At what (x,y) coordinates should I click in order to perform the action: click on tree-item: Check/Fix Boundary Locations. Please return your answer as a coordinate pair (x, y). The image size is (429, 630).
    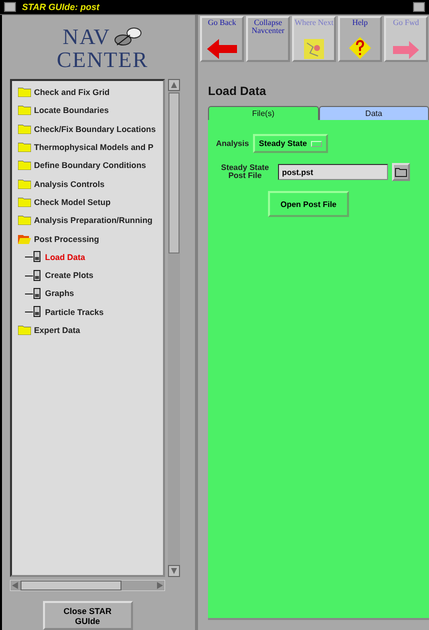
    Looking at the image, I should click on (90, 129).